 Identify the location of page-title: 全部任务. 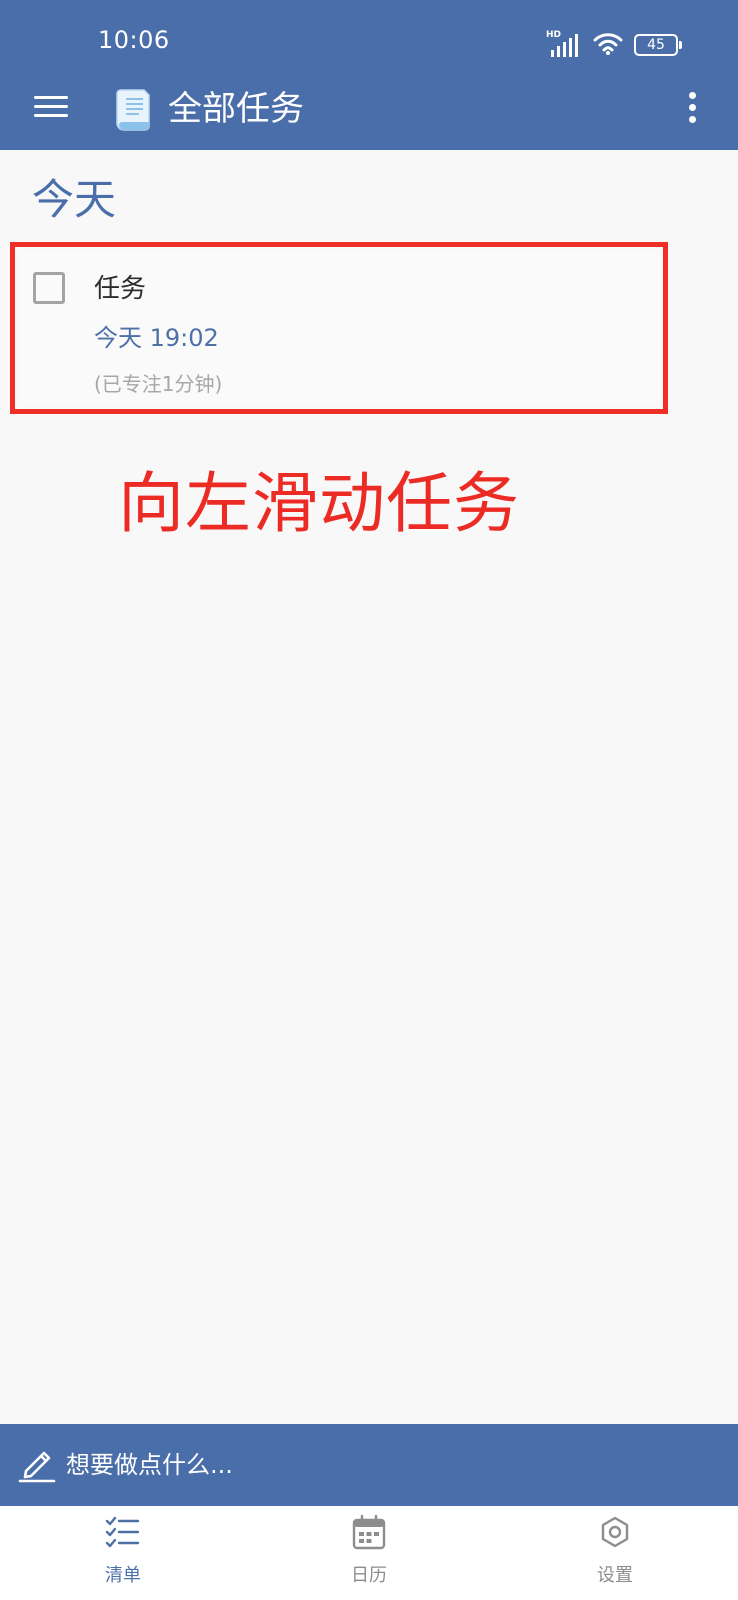
(236, 109).